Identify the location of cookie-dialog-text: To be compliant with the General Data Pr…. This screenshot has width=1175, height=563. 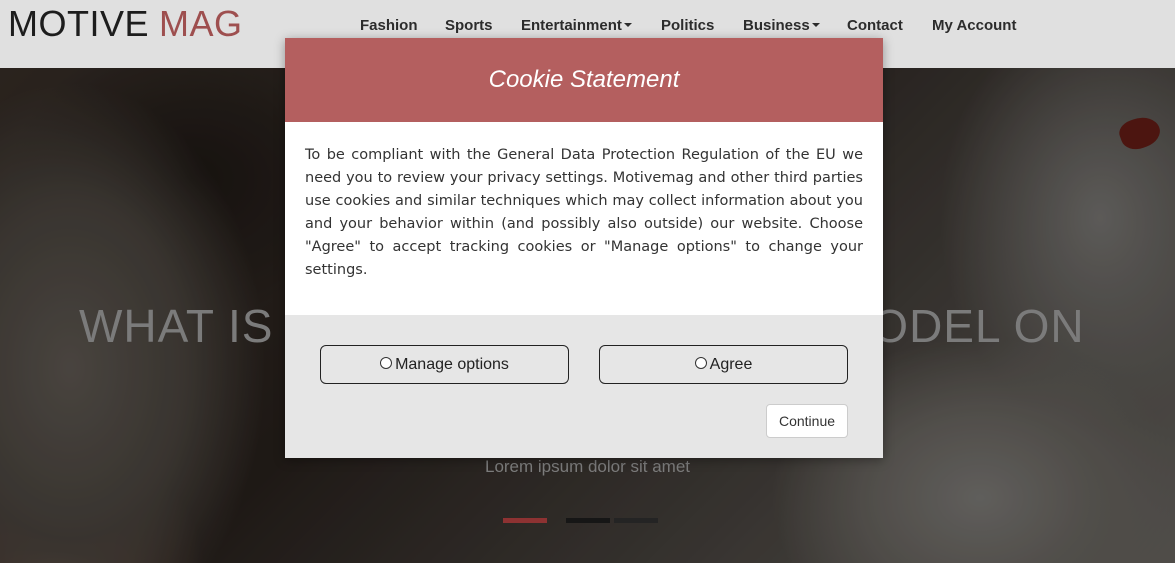
(584, 212).